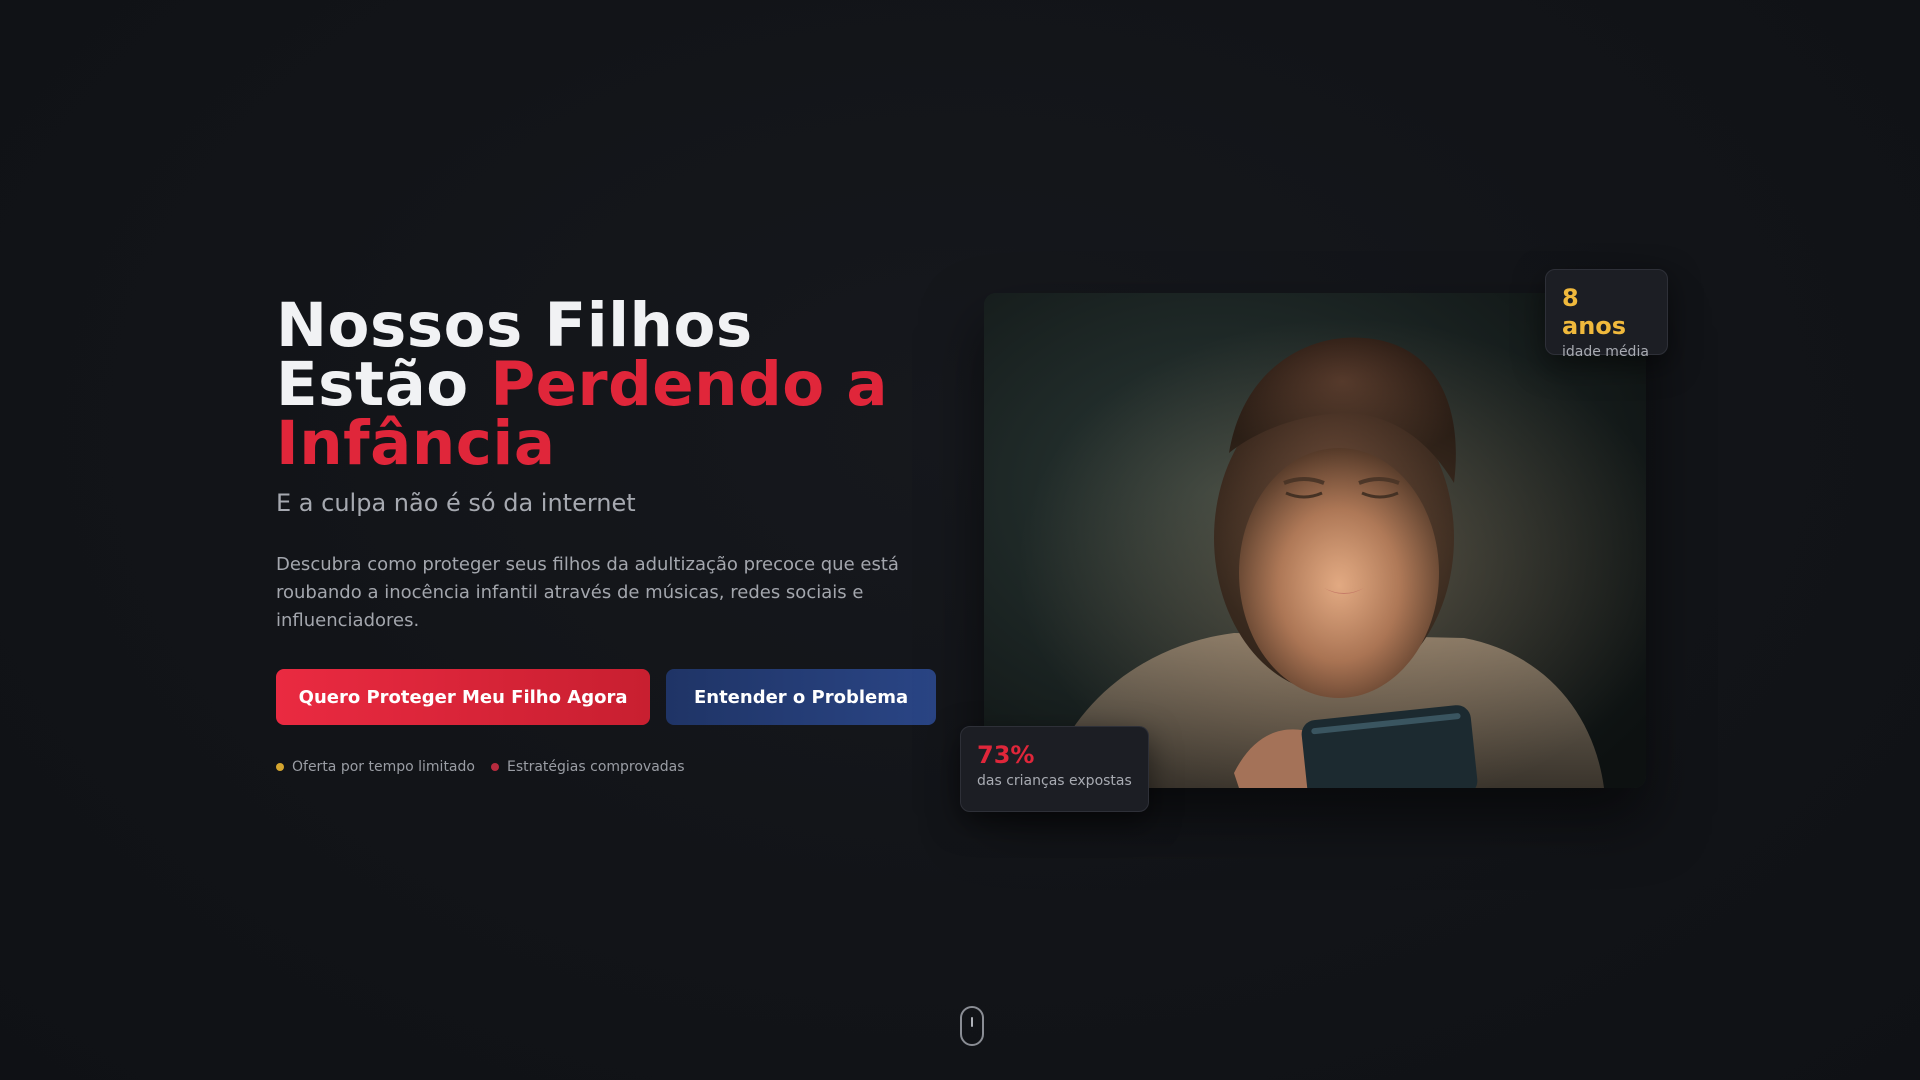 The width and height of the screenshot is (1920, 1080). Describe the element at coordinates (456, 503) in the screenshot. I see `hero-subtitle: E a culpa não é só da internet` at that location.